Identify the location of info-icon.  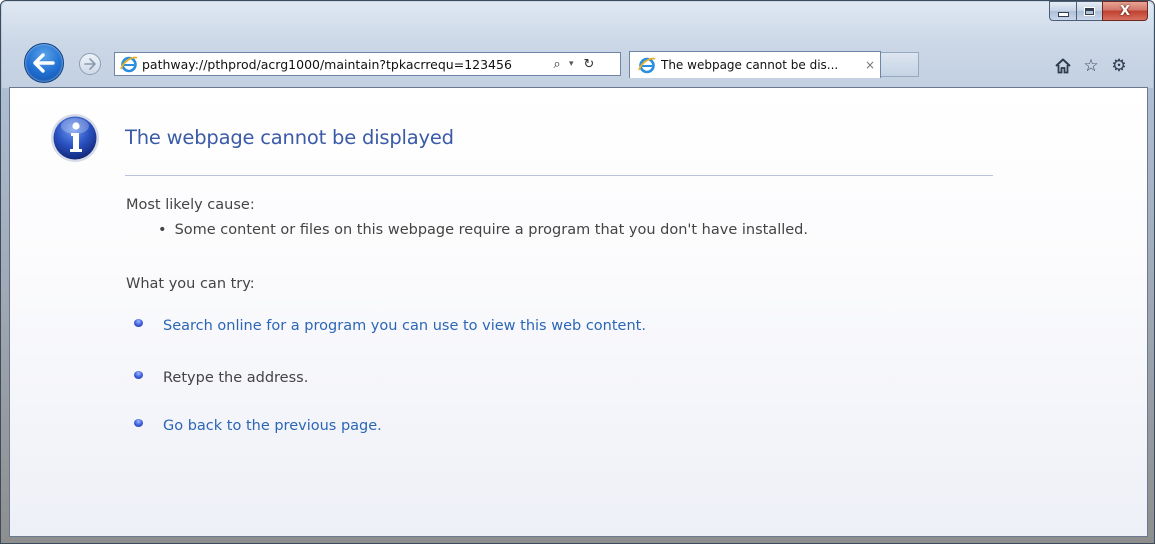
(75, 138).